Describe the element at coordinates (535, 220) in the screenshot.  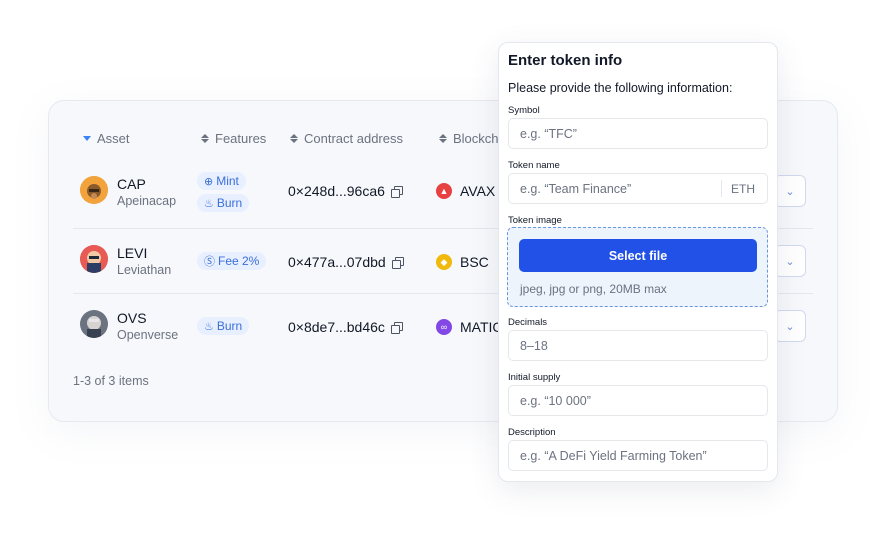
I see `token-image-label: Token image` at that location.